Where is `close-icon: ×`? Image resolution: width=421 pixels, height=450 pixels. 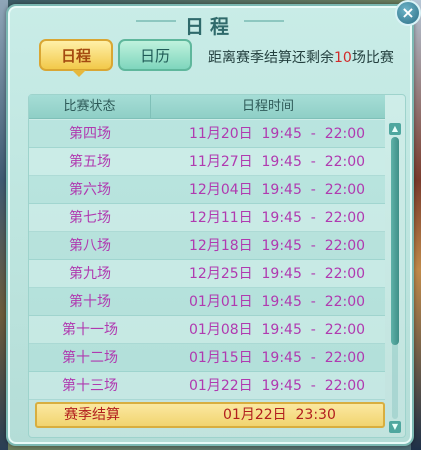 close-icon: × is located at coordinates (408, 13).